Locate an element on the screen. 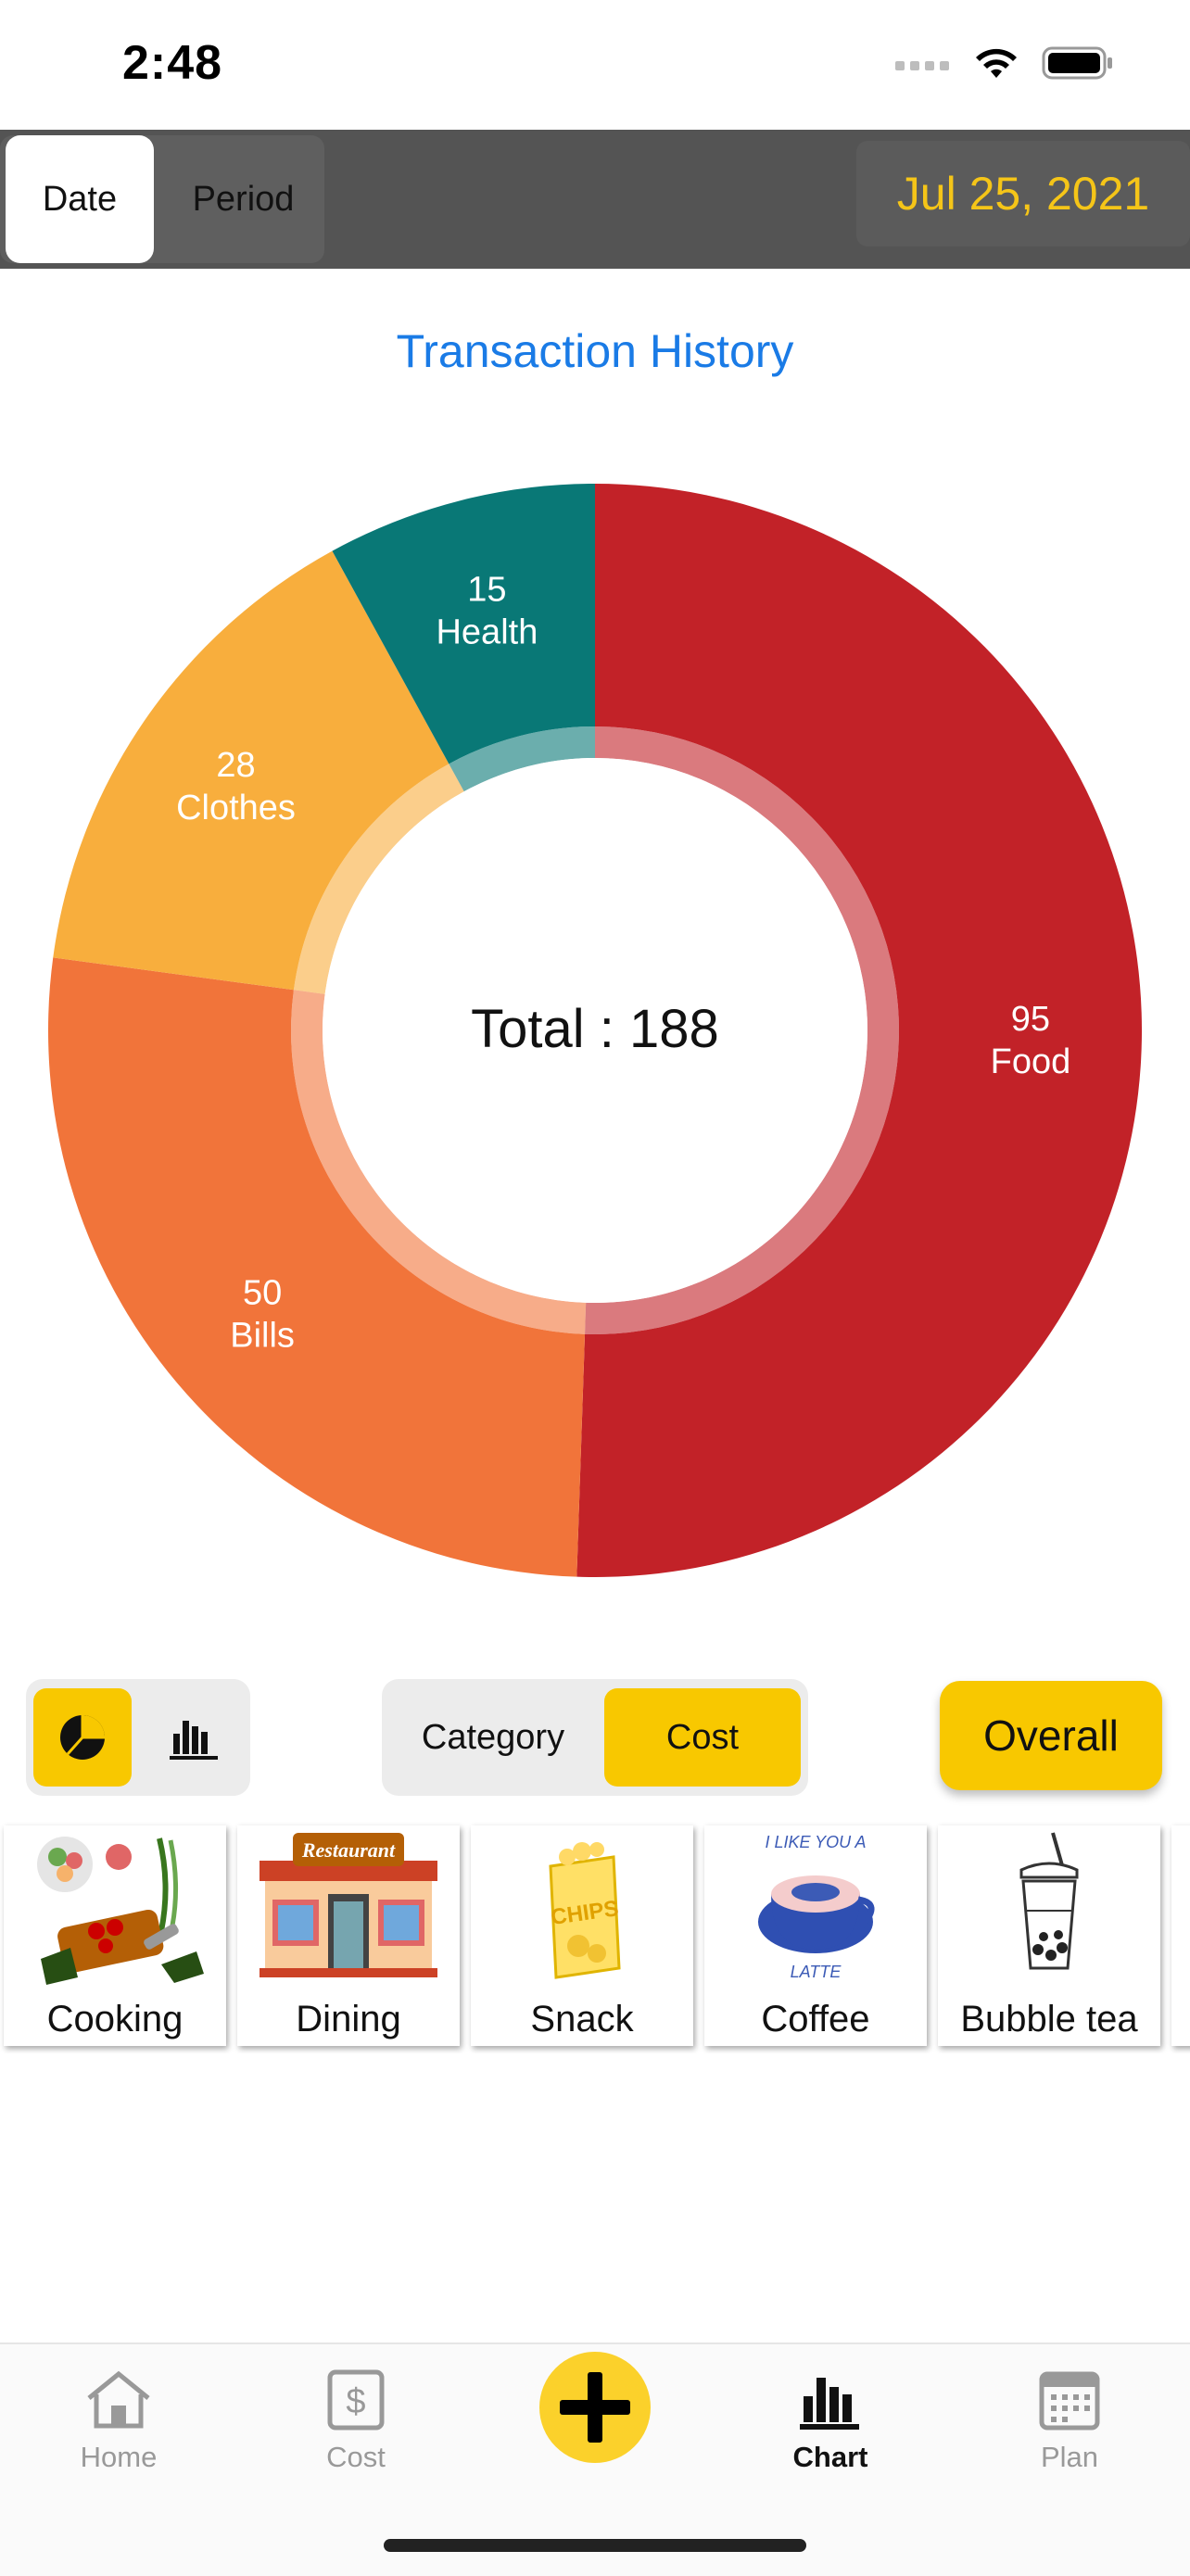  plus-icon is located at coordinates (595, 2407).